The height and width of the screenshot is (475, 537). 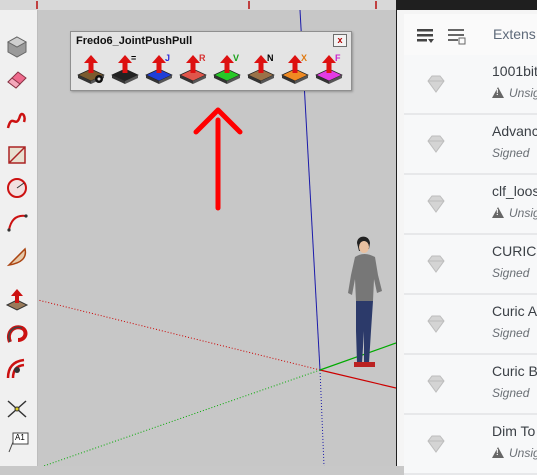 I want to click on vector-v-pushpull-button: V, so click(x=227, y=69).